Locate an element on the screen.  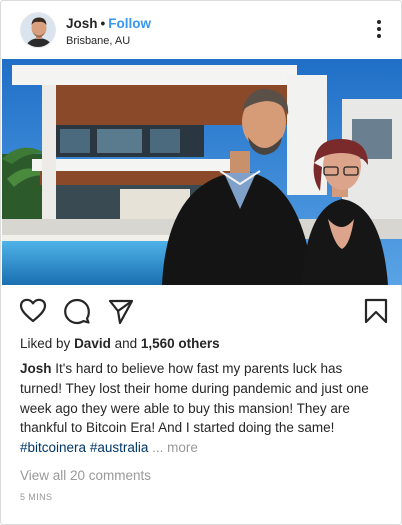
avatar is located at coordinates (38, 30).